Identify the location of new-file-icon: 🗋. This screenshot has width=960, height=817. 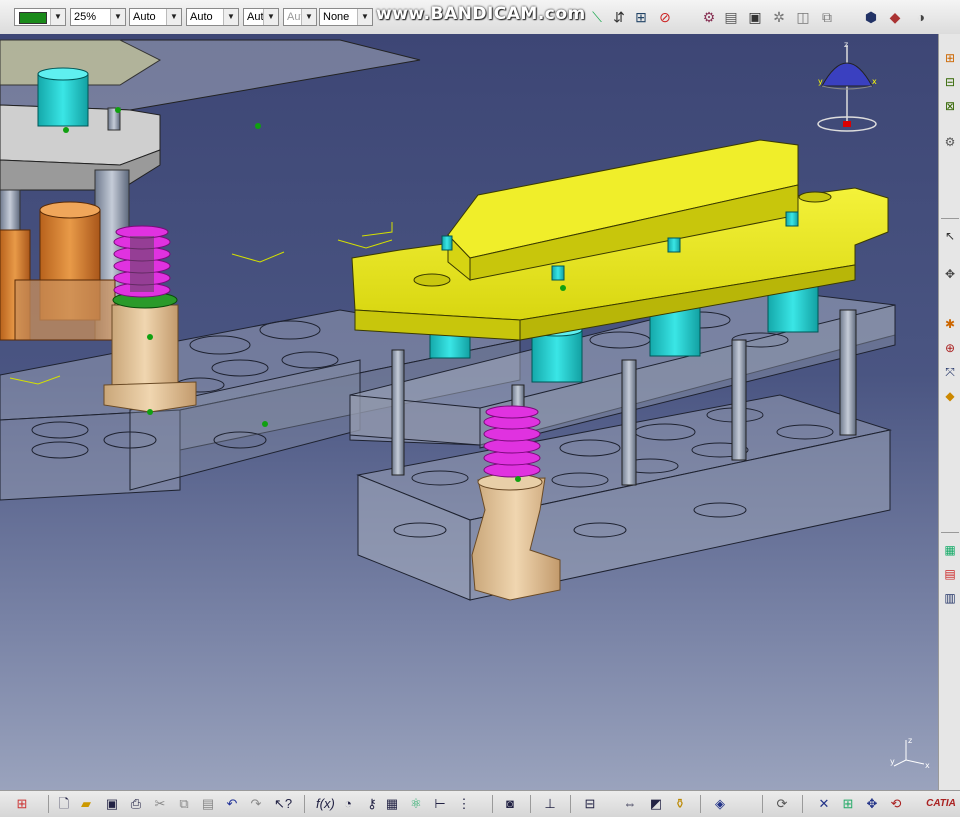
(64, 804).